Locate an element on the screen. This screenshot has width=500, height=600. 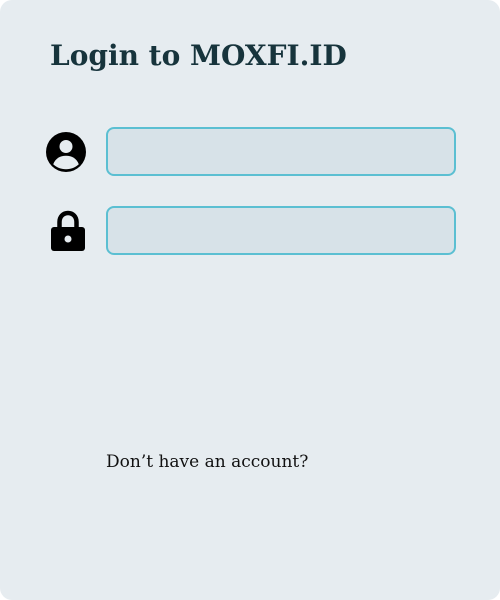
user-circle-icon is located at coordinates (66, 152).